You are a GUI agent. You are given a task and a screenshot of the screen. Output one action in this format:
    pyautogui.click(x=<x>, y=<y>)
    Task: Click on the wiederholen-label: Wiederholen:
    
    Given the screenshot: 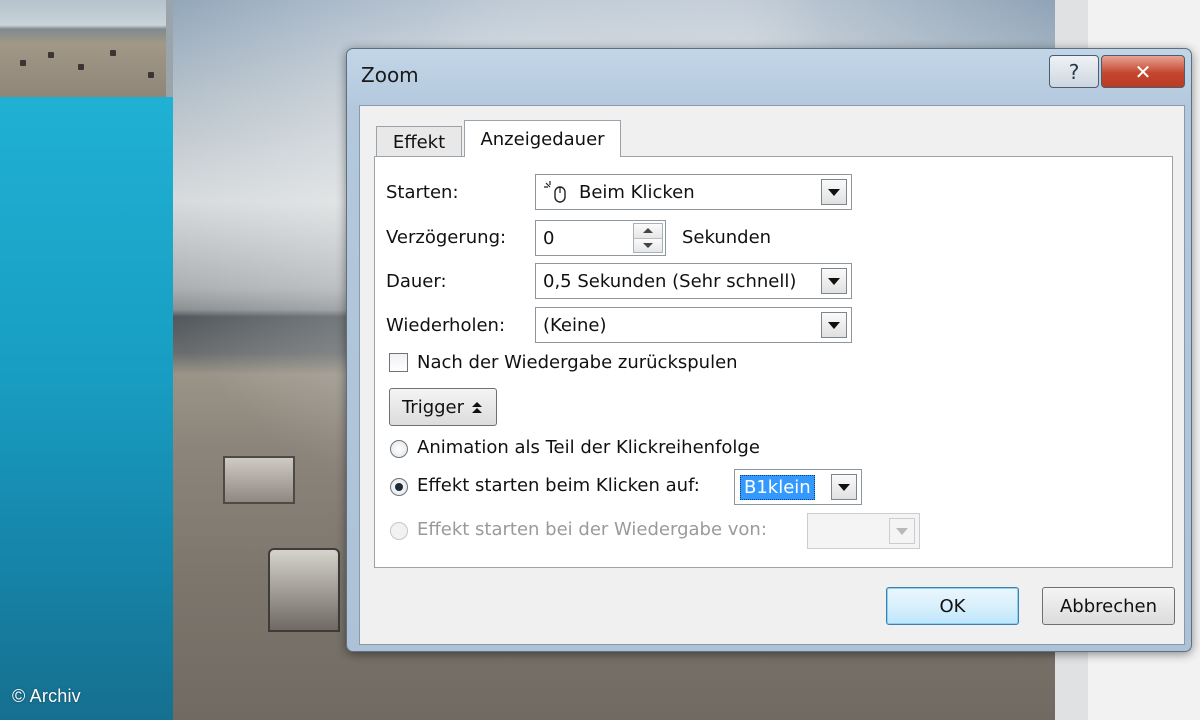 What is the action you would take?
    pyautogui.click(x=446, y=325)
    